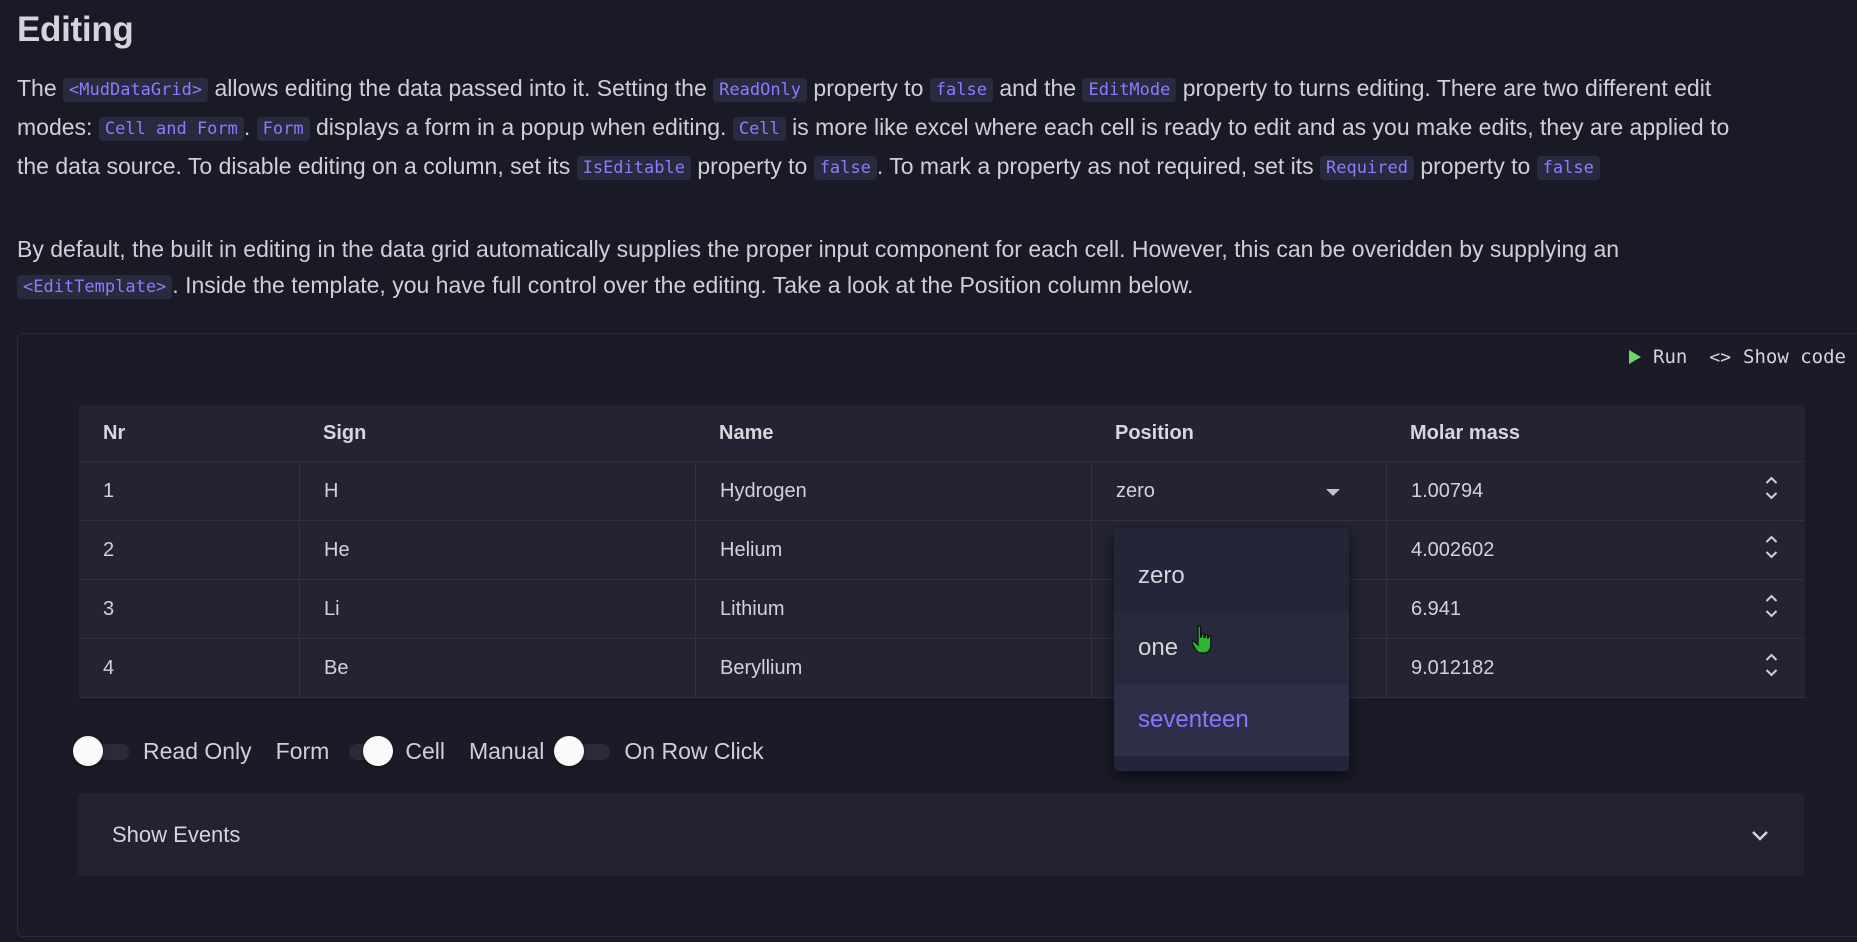 The image size is (1857, 942). What do you see at coordinates (893, 609) in the screenshot?
I see `cell-name: Lithium` at bounding box center [893, 609].